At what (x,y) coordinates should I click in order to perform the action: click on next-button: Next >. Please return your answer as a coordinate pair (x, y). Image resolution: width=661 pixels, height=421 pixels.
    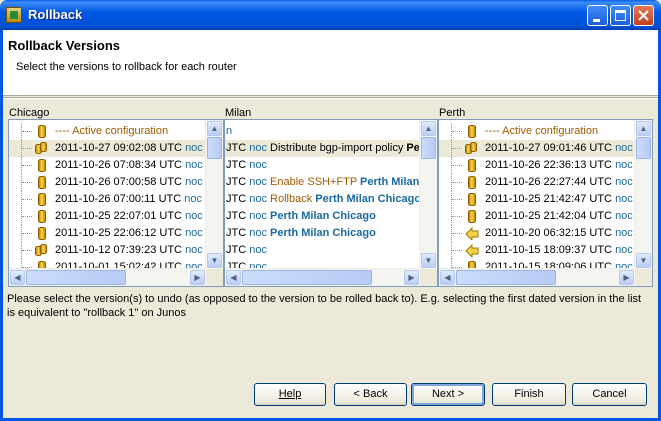
    Looking at the image, I should click on (448, 394).